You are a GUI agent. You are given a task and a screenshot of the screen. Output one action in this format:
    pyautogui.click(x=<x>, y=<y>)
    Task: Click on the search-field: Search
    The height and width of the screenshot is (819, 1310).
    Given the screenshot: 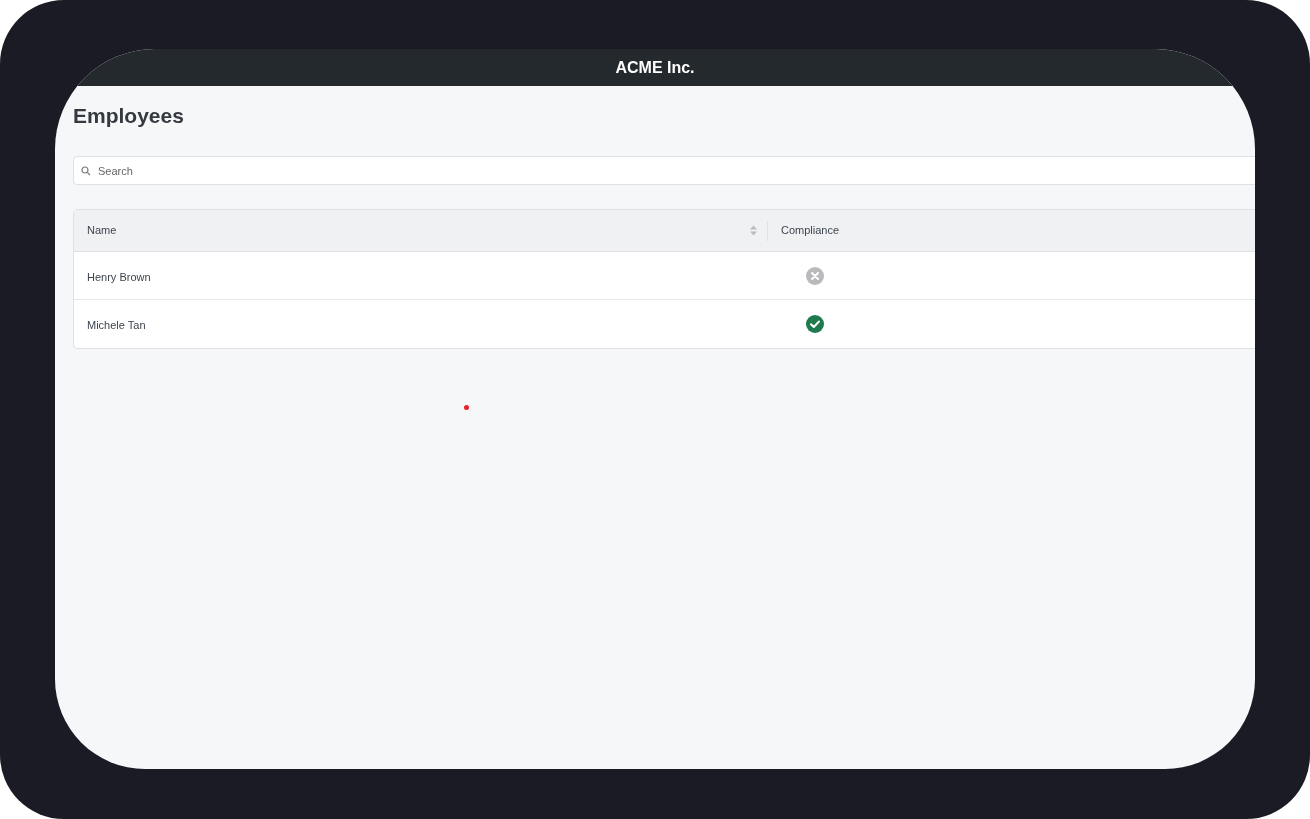 What is the action you would take?
    pyautogui.click(x=664, y=170)
    